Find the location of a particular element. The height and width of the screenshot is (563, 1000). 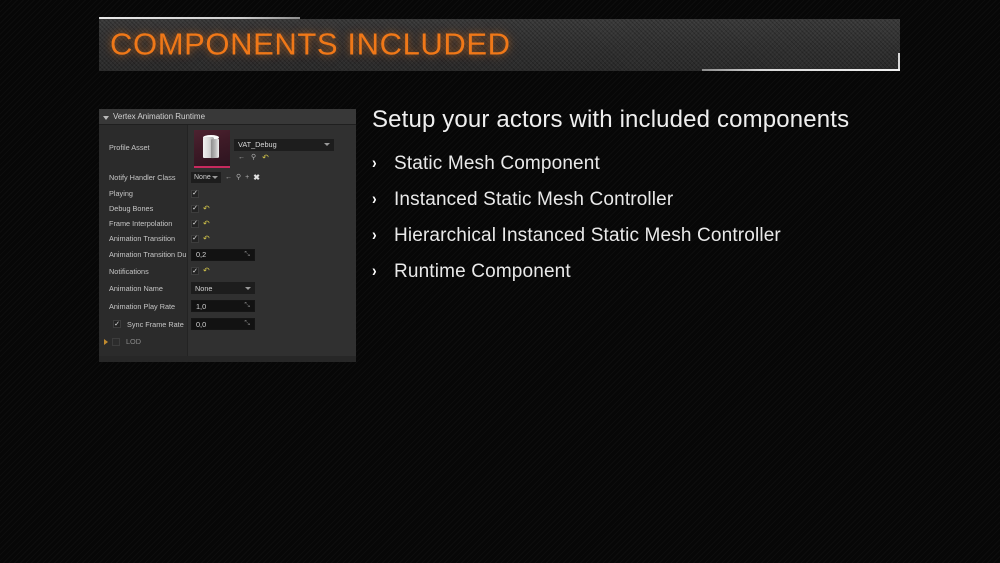

asset-thumbnail is located at coordinates (212, 149).